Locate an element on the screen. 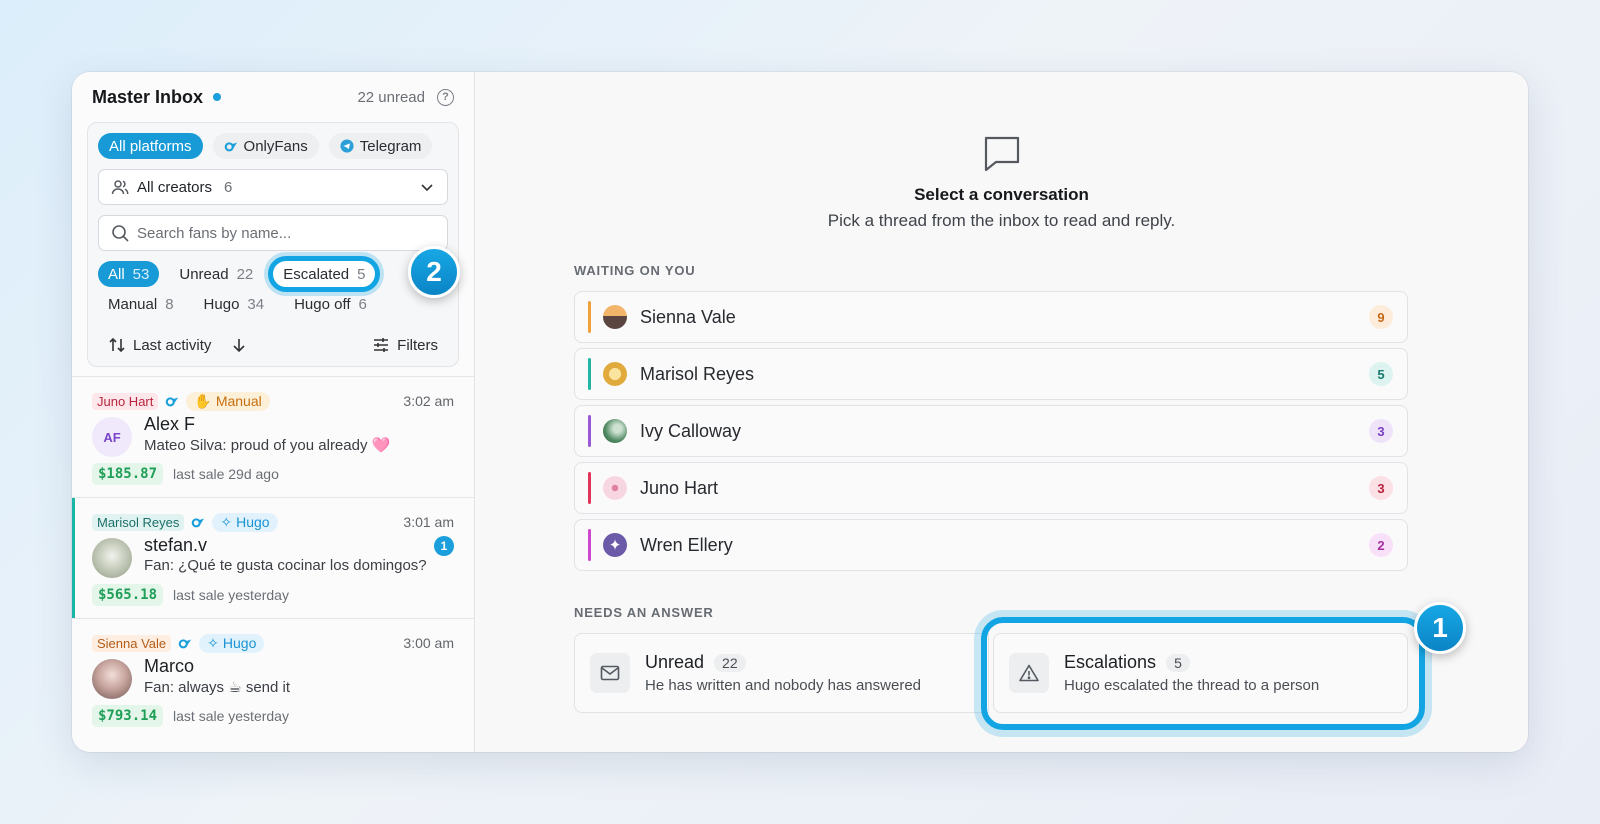  tab-manual: Manual 8 is located at coordinates (141, 304).